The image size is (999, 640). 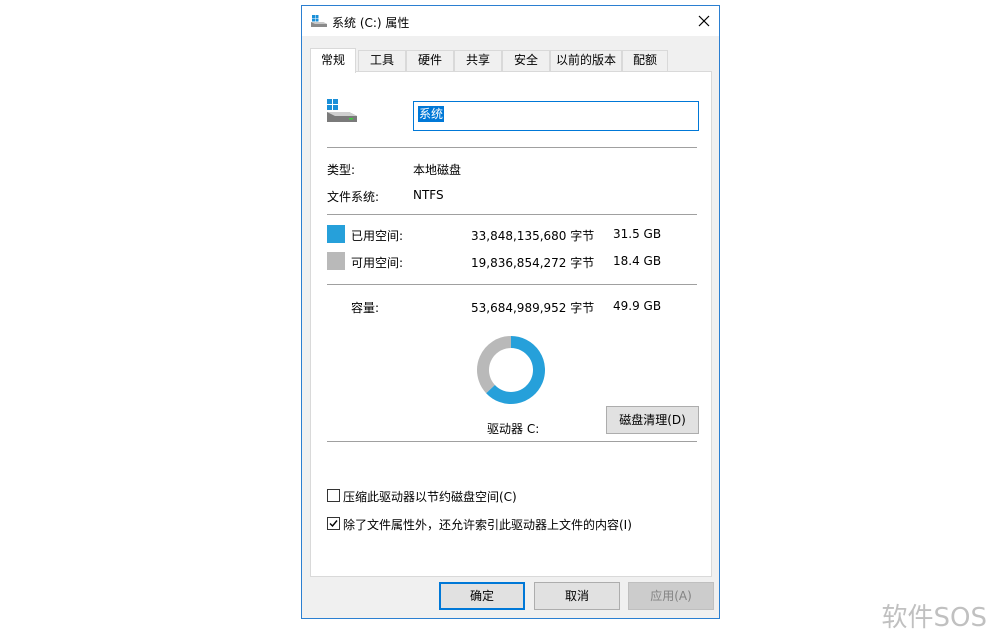 What do you see at coordinates (645, 60) in the screenshot?
I see `tab-quota: 配额` at bounding box center [645, 60].